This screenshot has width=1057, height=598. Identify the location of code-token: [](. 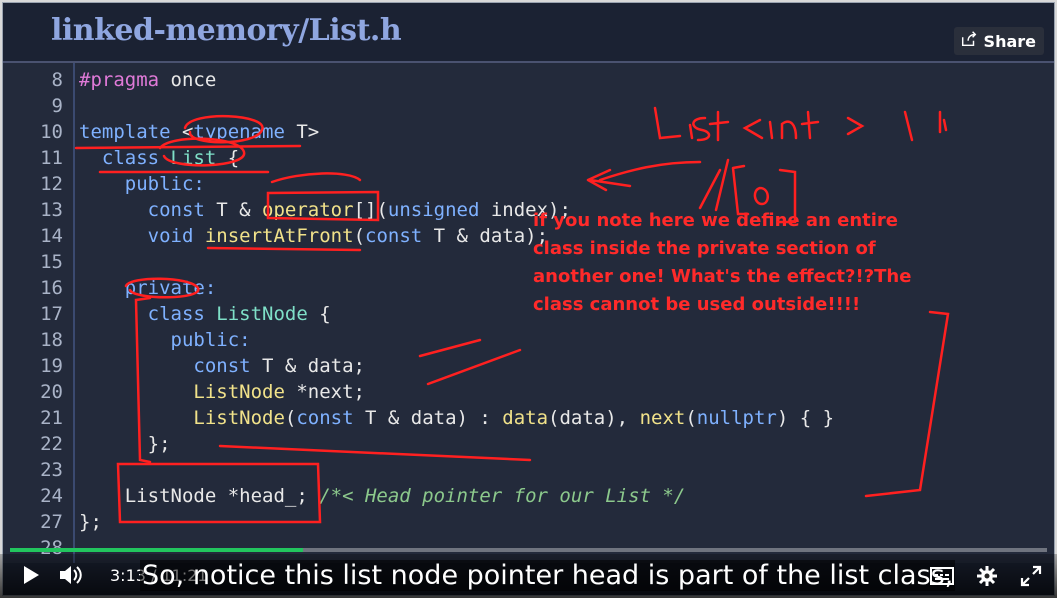
(370, 210).